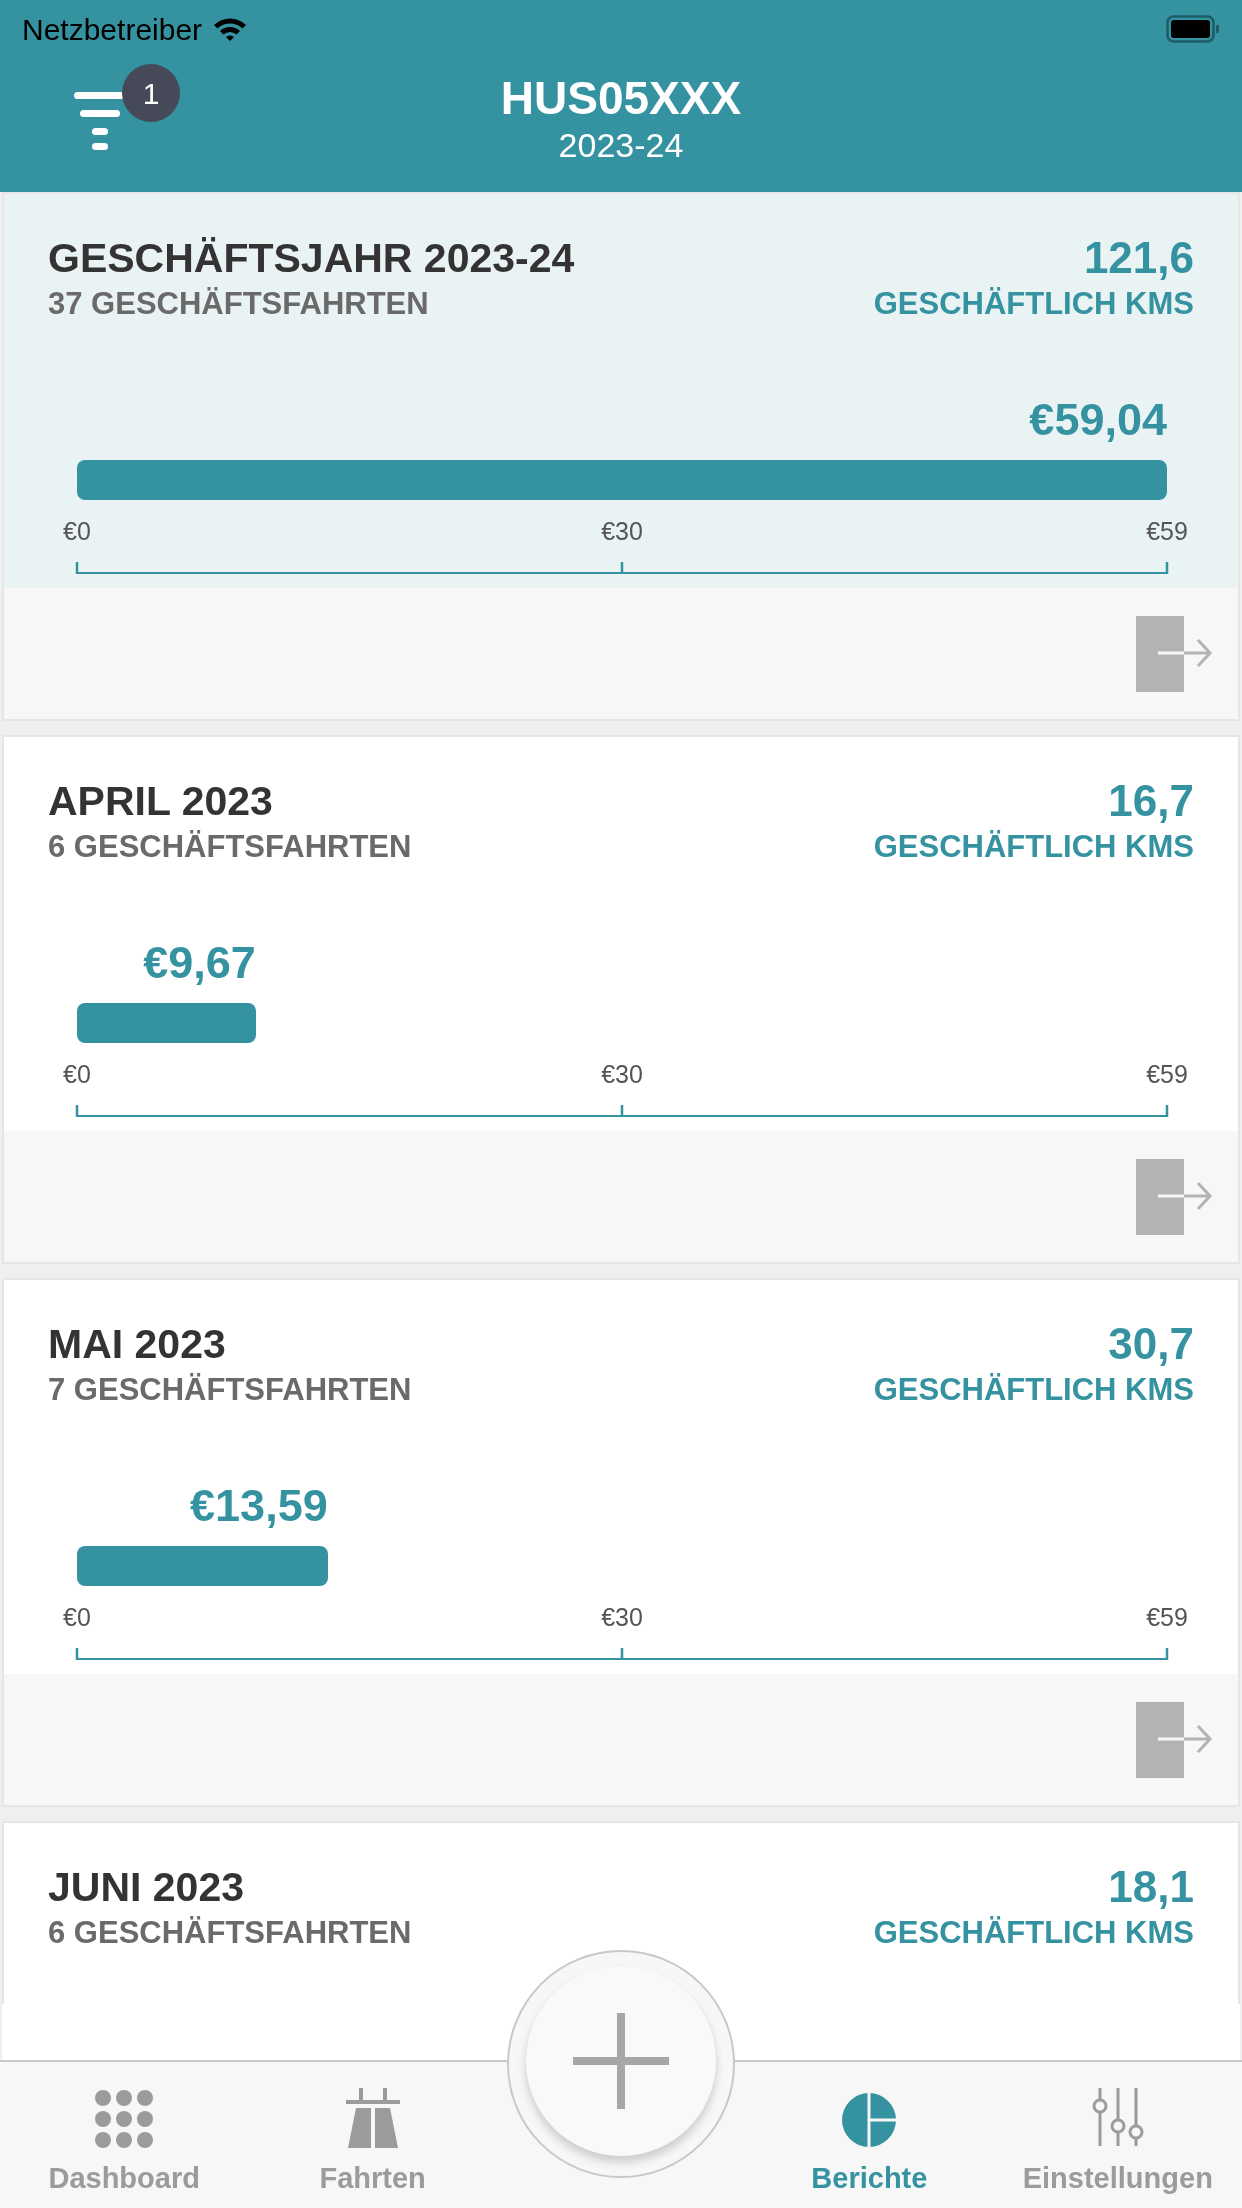 The height and width of the screenshot is (2208, 1242). What do you see at coordinates (372, 2118) in the screenshot?
I see `road-icon` at bounding box center [372, 2118].